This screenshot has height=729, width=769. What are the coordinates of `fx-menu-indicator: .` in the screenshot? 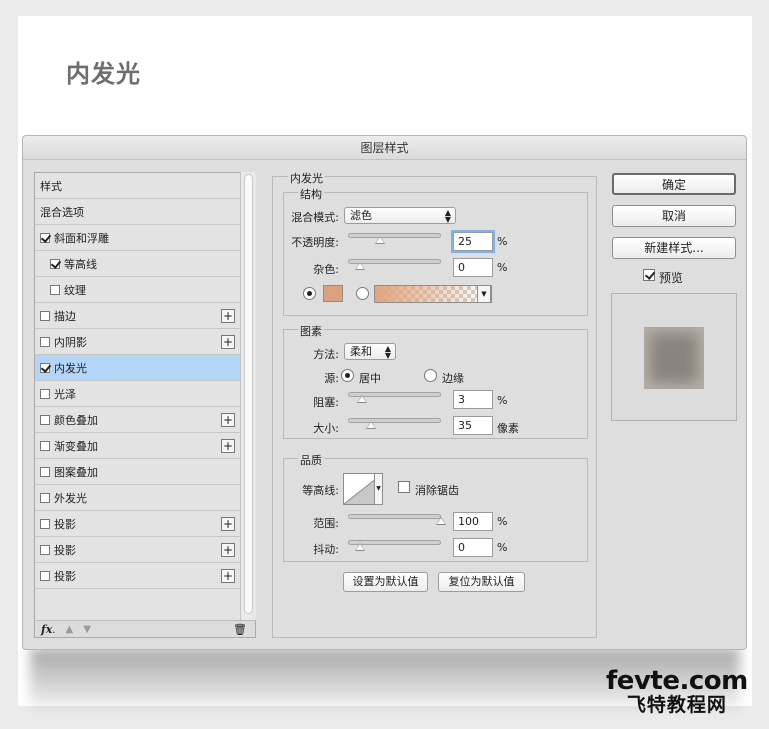 It's located at (54, 630).